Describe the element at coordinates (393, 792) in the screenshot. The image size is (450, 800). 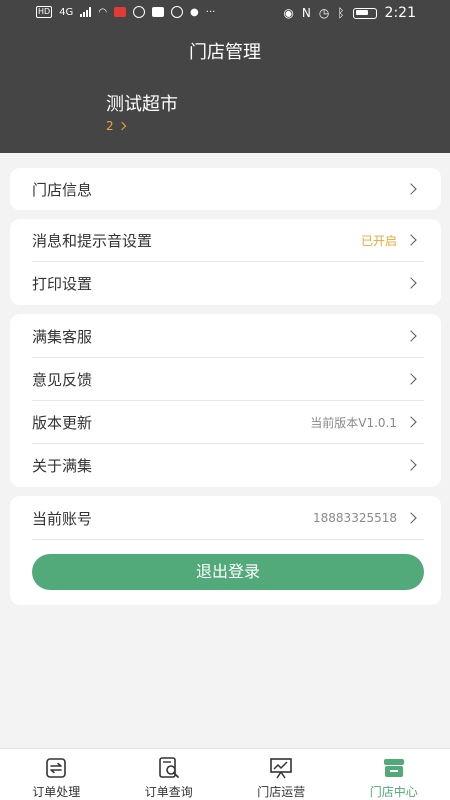
I see `tab-label: 门店中心` at that location.